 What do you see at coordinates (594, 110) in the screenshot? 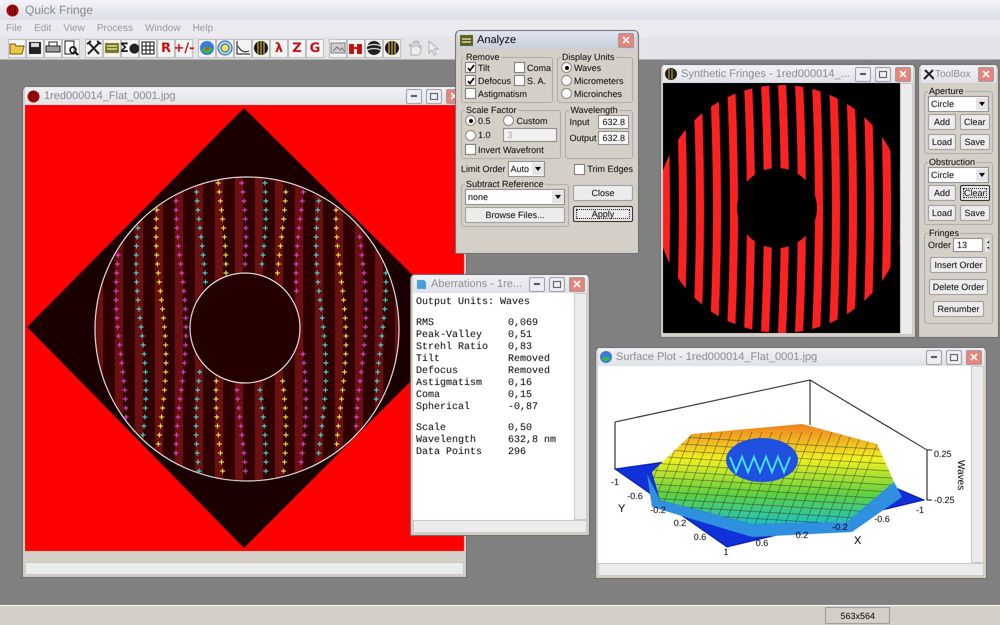
I see `group-label: Wavelength` at bounding box center [594, 110].